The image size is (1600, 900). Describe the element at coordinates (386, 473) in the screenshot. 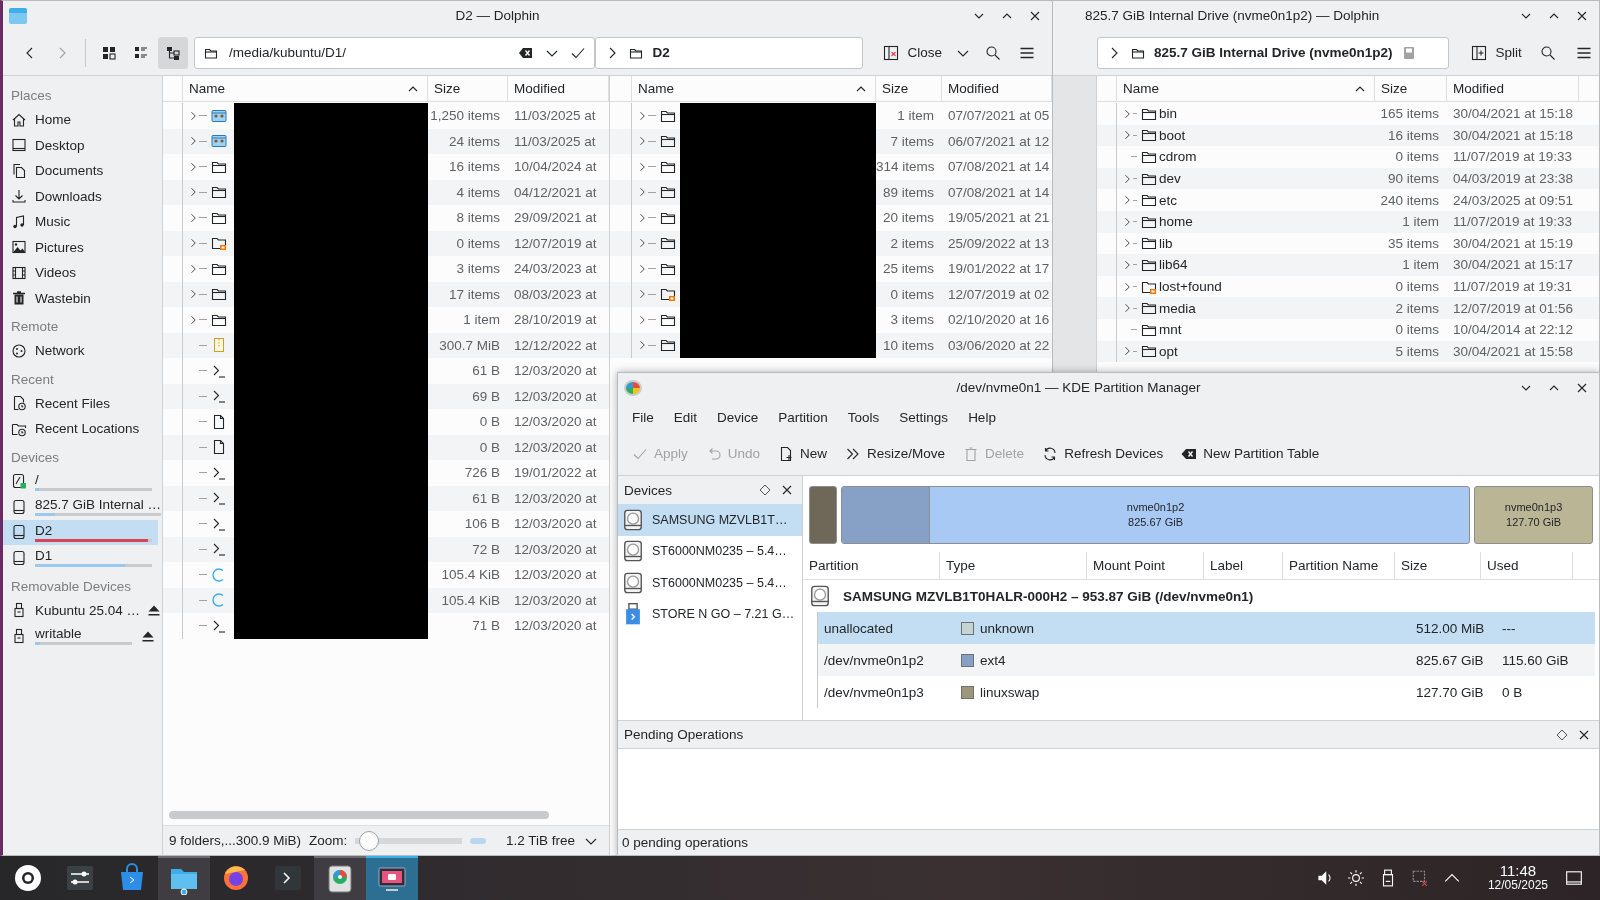

I see `file-row: 726 B 19/01/2022 at` at that location.